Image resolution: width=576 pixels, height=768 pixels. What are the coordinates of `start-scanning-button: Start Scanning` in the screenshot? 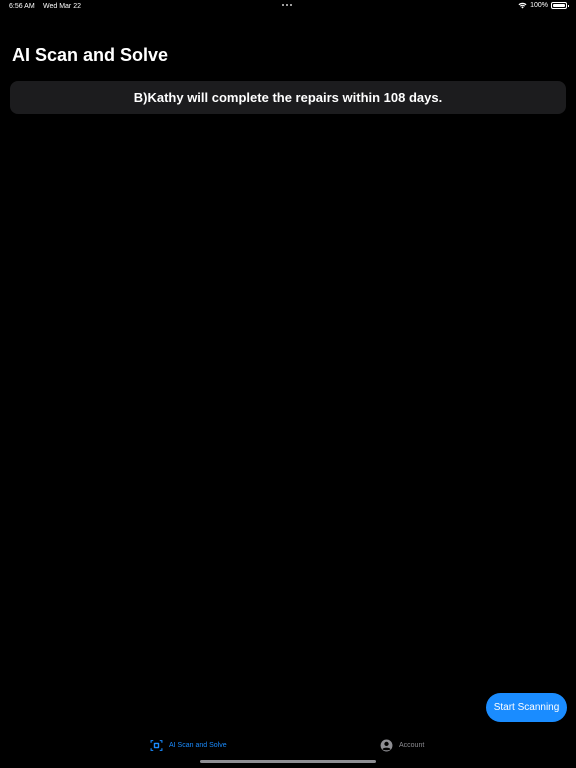 It's located at (526, 707).